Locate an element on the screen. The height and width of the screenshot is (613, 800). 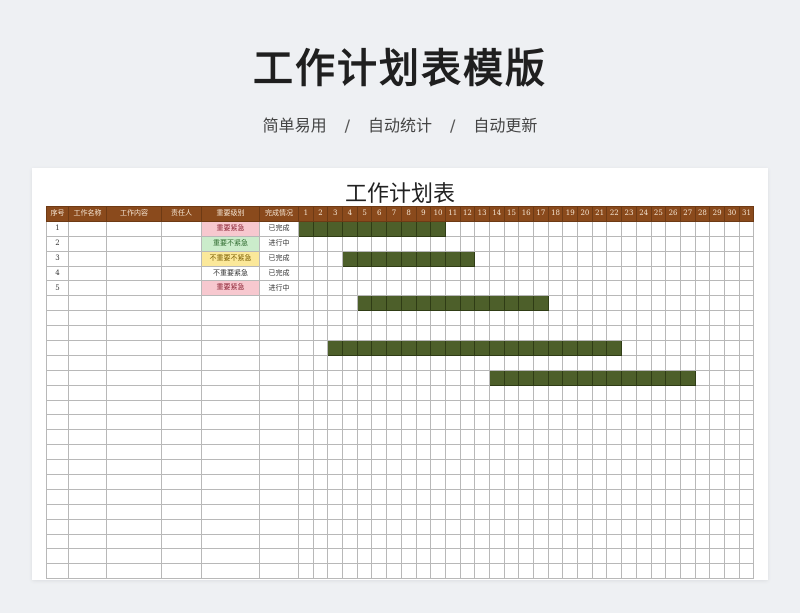
cell-task-name is located at coordinates (87, 511).